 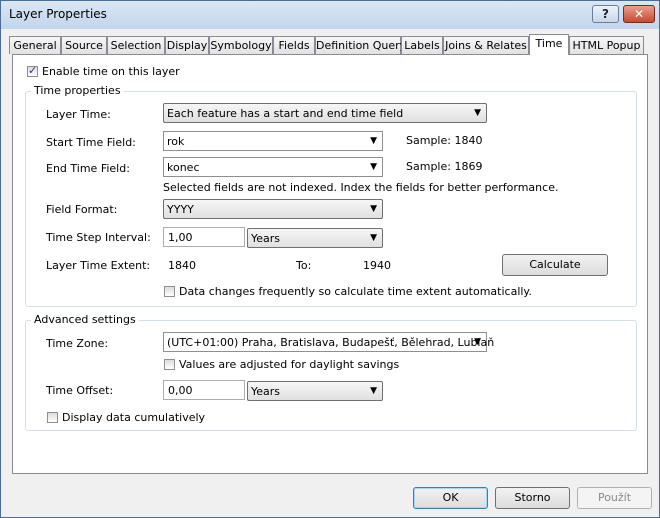 I want to click on start-time-field-label: Start Time Field:, so click(x=91, y=142).